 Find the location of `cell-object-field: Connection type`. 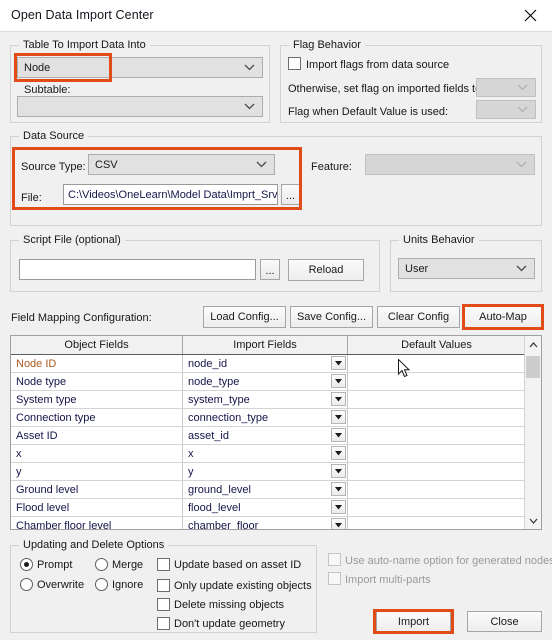

cell-object-field: Connection type is located at coordinates (97, 417).